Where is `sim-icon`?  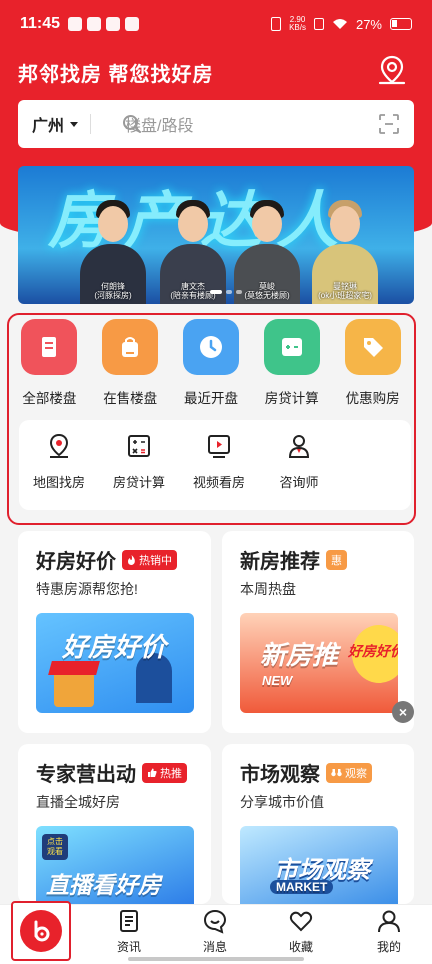
sim-icon is located at coordinates (318, 24).